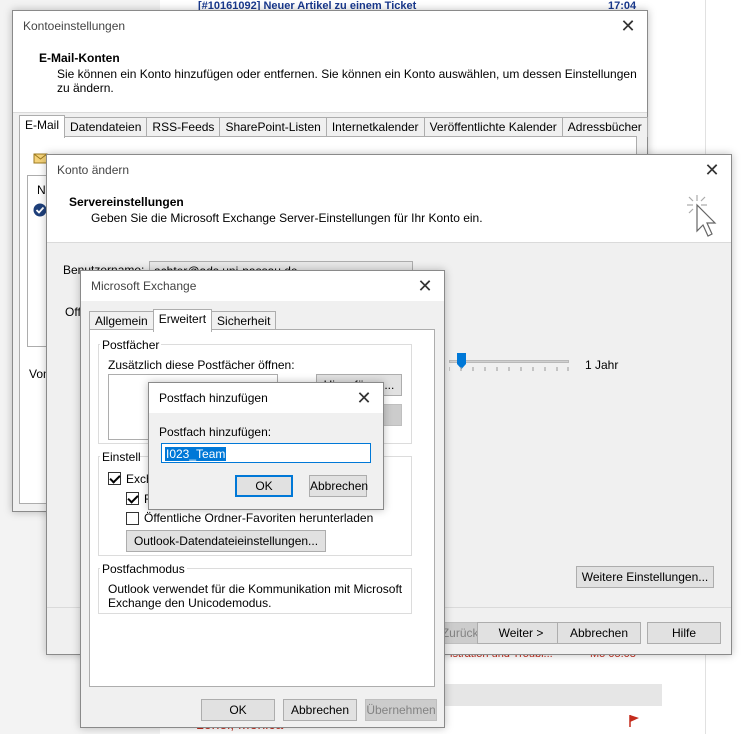 The image size is (745, 734). What do you see at coordinates (114, 478) in the screenshot?
I see `cache-mode-checkbox` at bounding box center [114, 478].